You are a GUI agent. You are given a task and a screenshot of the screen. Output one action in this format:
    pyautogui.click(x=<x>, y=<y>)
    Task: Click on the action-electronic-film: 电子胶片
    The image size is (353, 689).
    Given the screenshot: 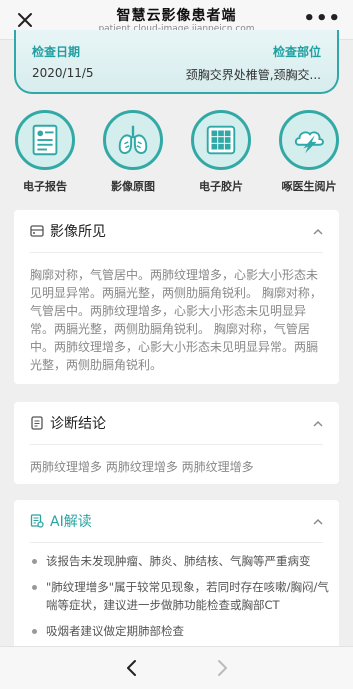 What is the action you would take?
    pyautogui.click(x=221, y=151)
    